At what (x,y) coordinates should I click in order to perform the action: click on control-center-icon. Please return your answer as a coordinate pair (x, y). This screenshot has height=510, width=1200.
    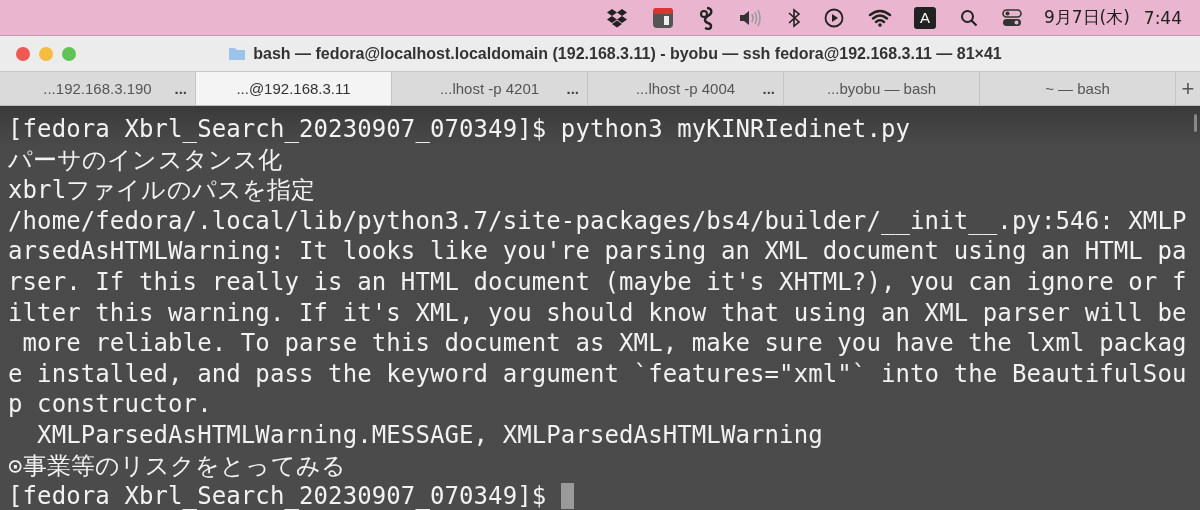
    Looking at the image, I should click on (1011, 17).